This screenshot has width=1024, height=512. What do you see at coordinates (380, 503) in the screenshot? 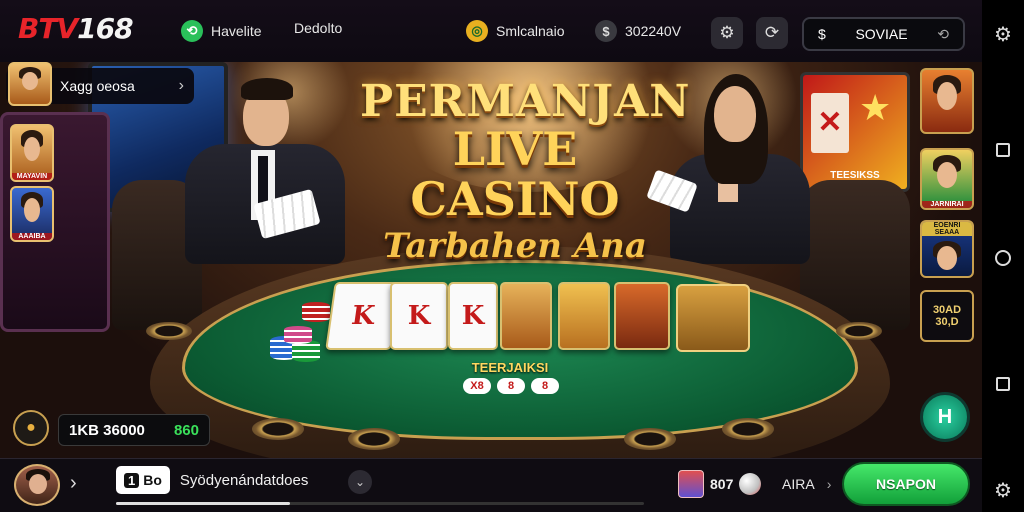
I see `progress-bar` at bounding box center [380, 503].